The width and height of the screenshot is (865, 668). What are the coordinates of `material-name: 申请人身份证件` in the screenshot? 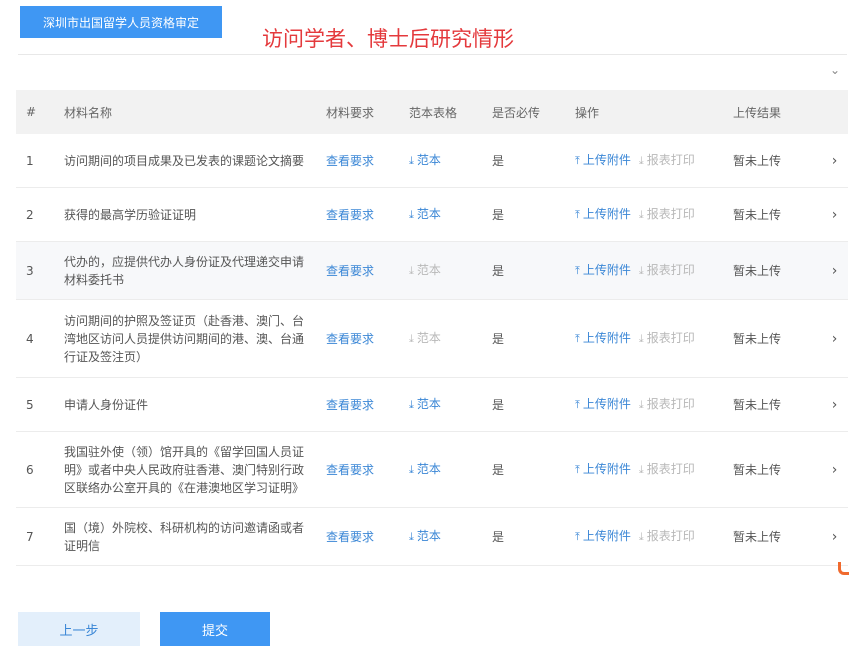 It's located at (185, 404).